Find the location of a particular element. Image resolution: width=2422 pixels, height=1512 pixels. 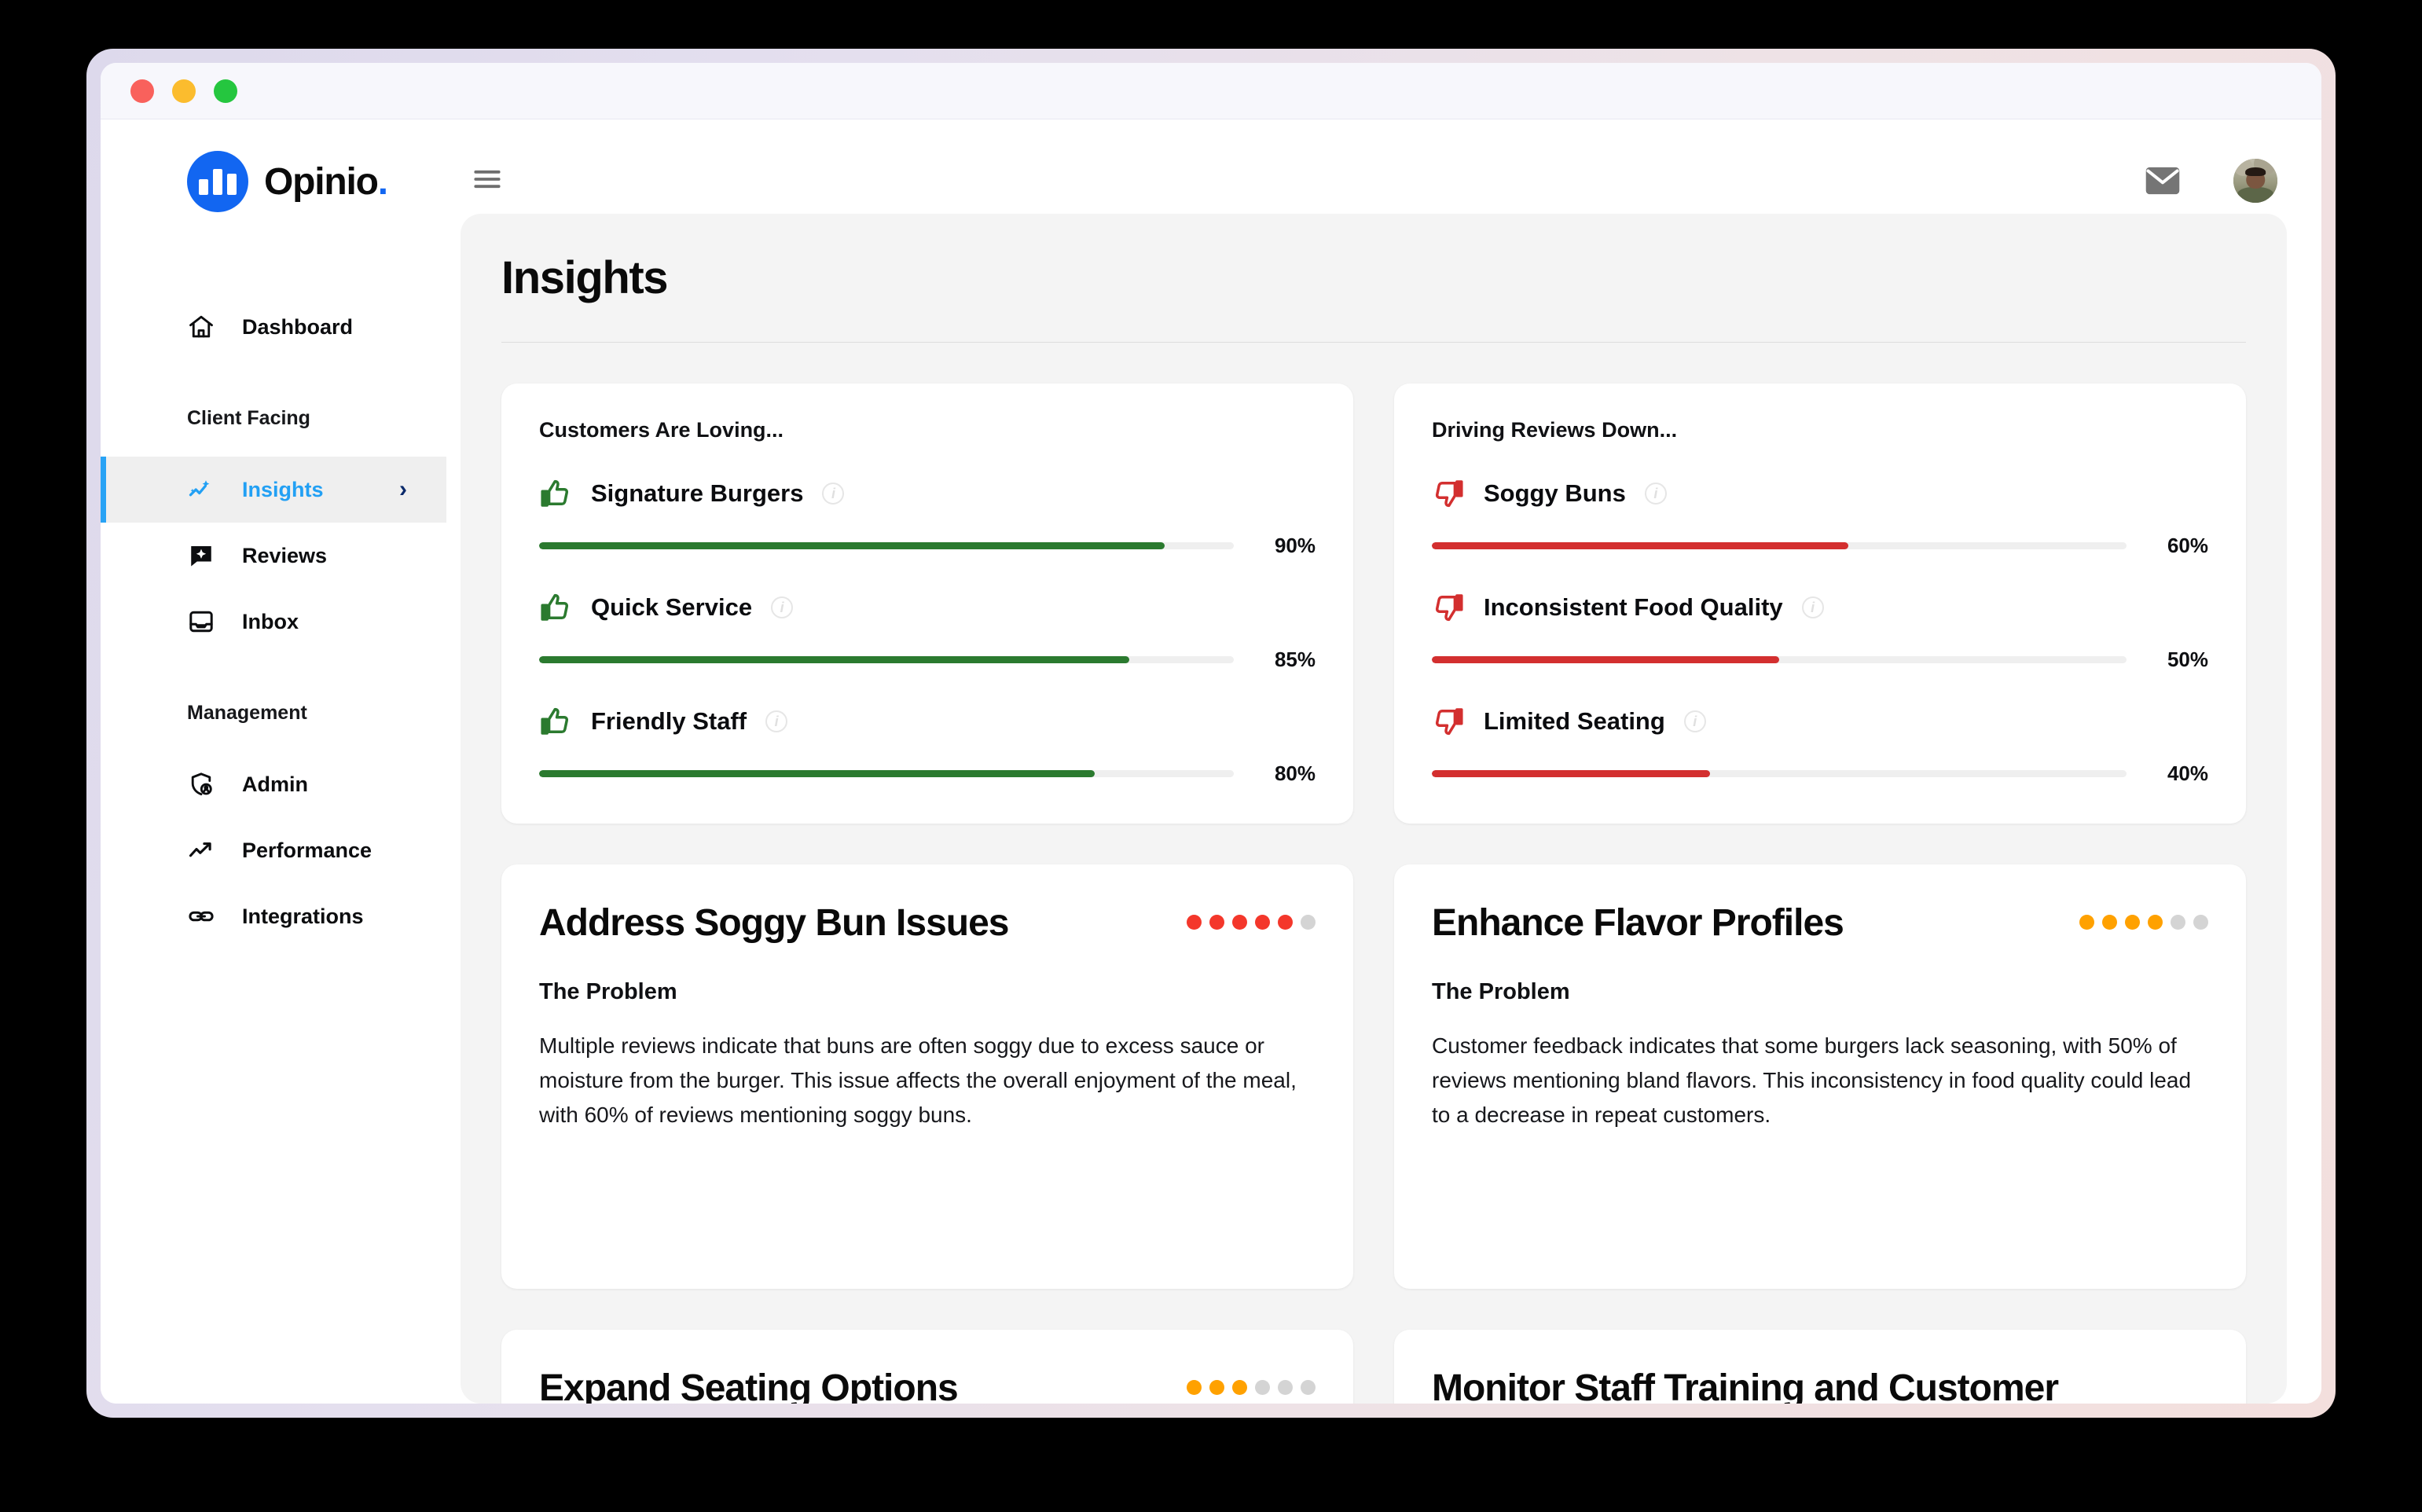

bar-chart-logo-icon is located at coordinates (217, 182).